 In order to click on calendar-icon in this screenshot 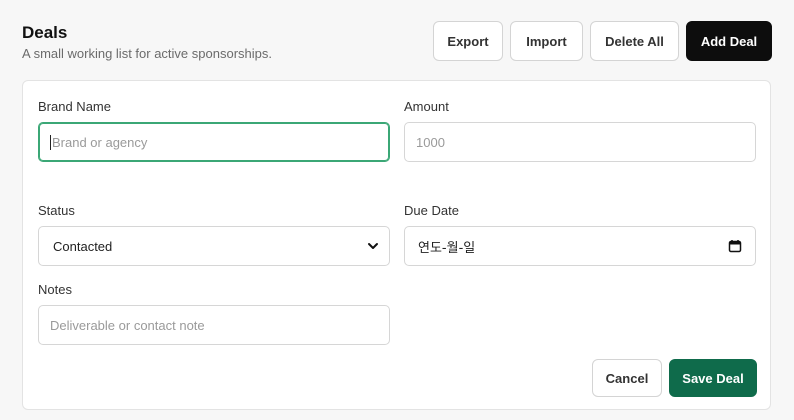, I will do `click(735, 246)`.